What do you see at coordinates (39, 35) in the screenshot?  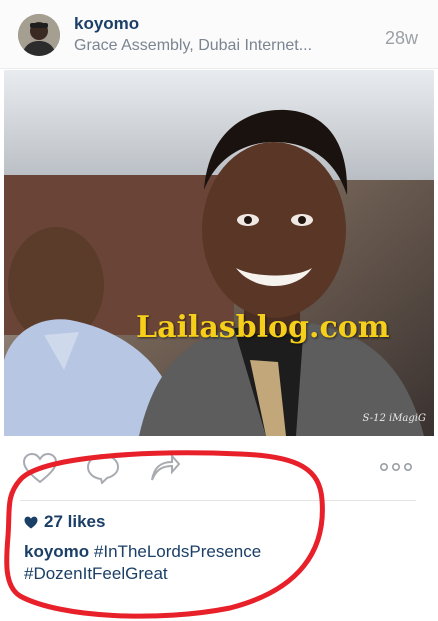 I see `avatar` at bounding box center [39, 35].